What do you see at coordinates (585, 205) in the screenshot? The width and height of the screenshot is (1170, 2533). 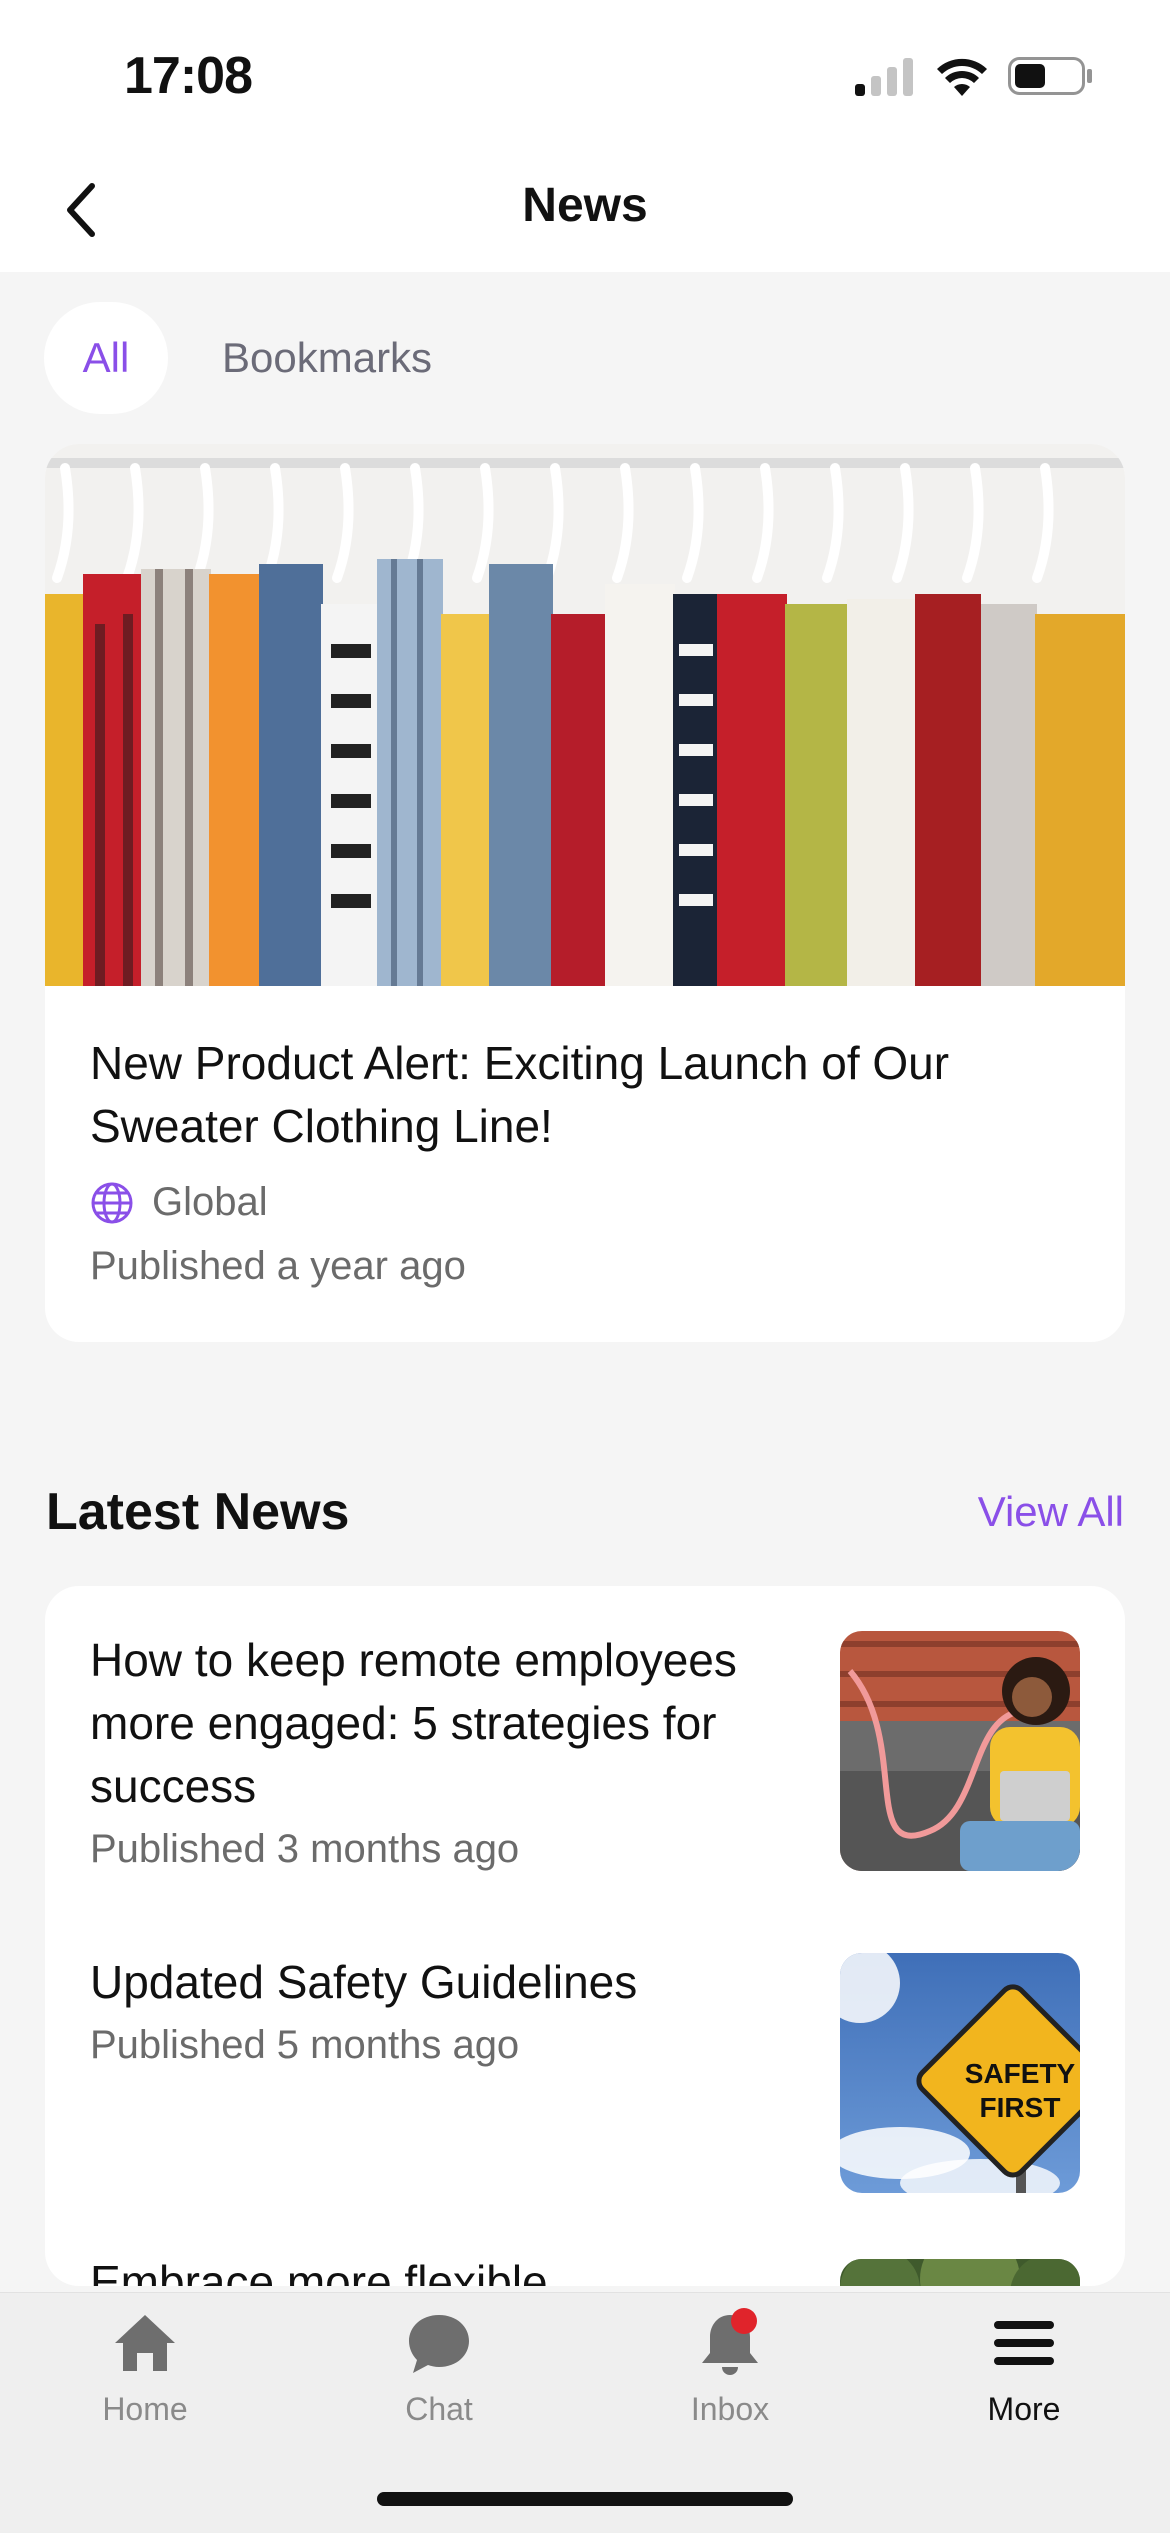 I see `page-title: News` at bounding box center [585, 205].